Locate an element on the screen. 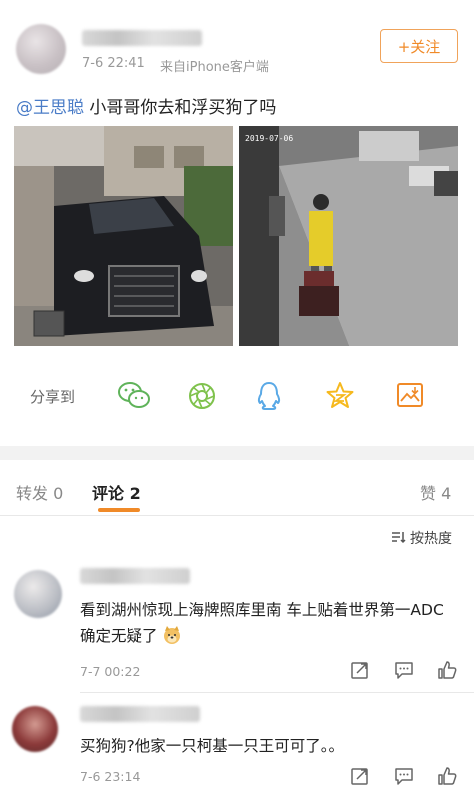 Image resolution: width=474 pixels, height=792 pixels. author-avatar is located at coordinates (41, 49).